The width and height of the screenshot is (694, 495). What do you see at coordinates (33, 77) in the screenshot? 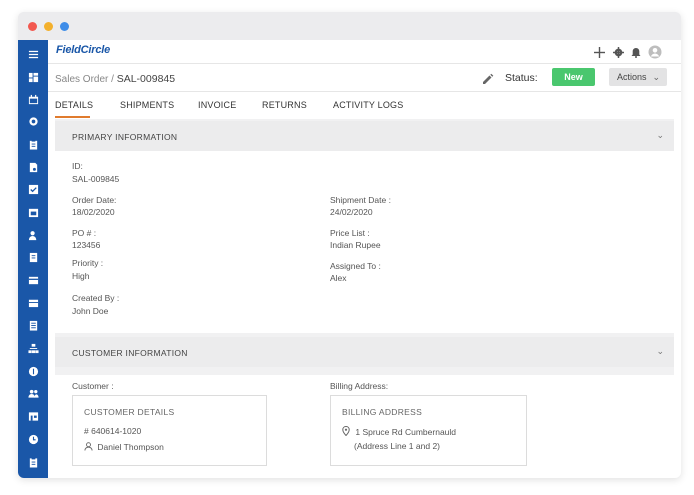
I see `dashboard-icon` at bounding box center [33, 77].